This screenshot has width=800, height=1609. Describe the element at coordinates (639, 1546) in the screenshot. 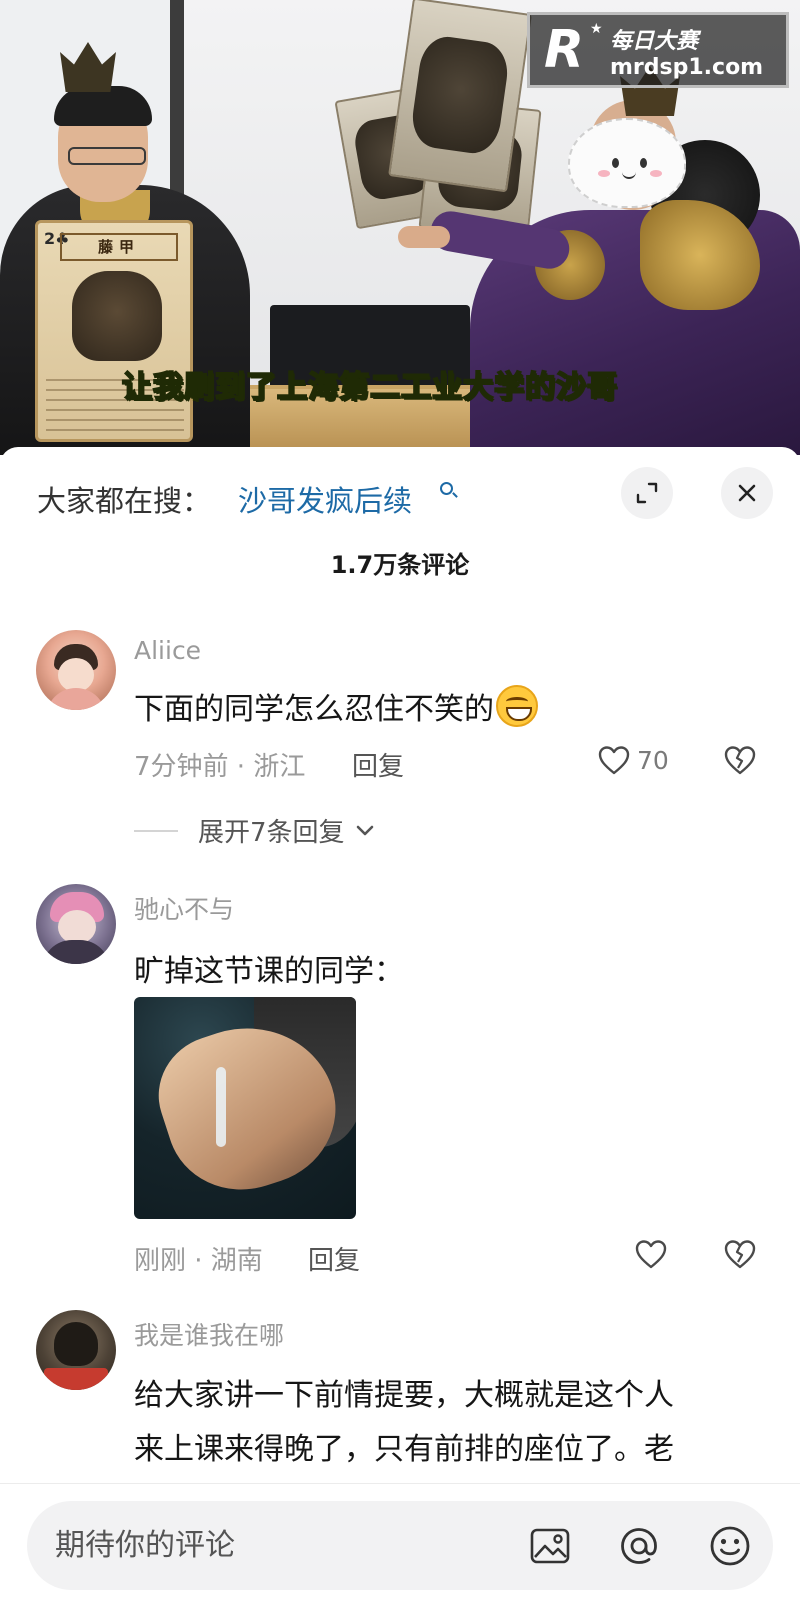

I see `at-icon` at that location.